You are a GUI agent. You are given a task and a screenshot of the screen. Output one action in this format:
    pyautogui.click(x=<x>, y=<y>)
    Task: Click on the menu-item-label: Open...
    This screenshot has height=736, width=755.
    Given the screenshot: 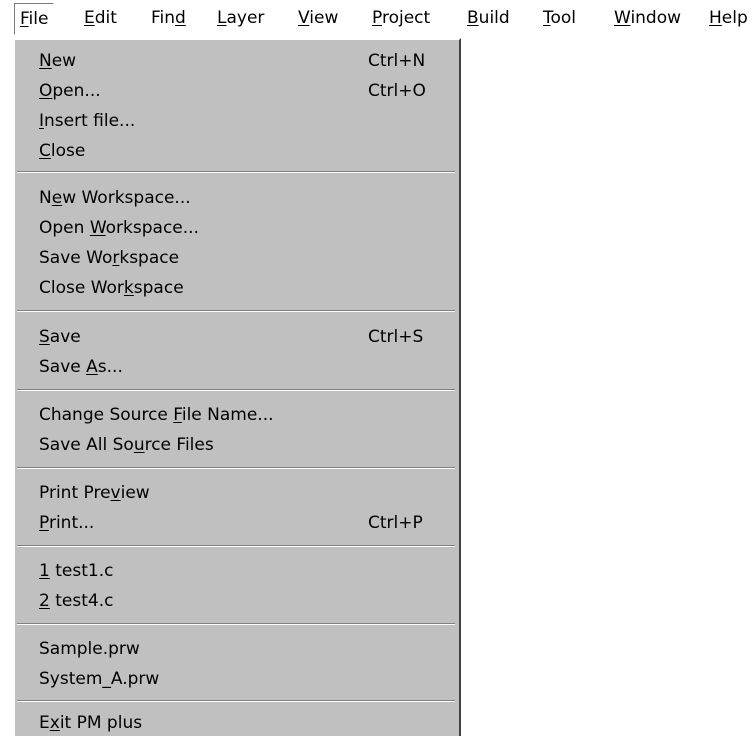 What is the action you would take?
    pyautogui.click(x=70, y=91)
    